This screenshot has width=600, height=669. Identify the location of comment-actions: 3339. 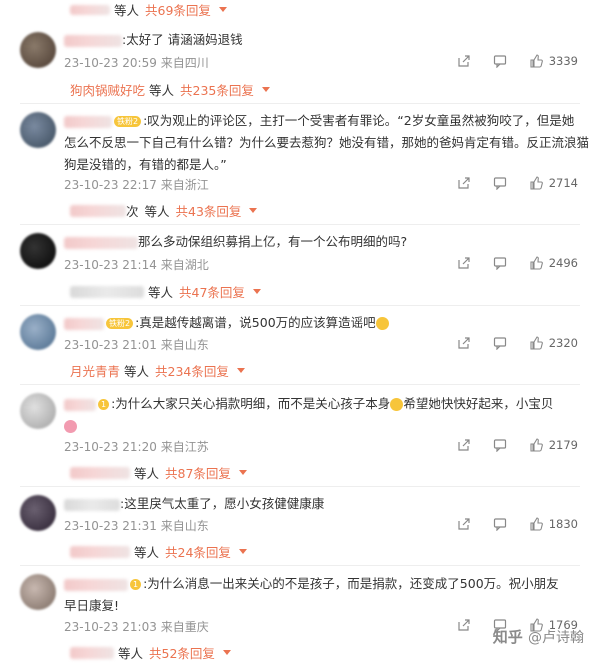
(506, 61).